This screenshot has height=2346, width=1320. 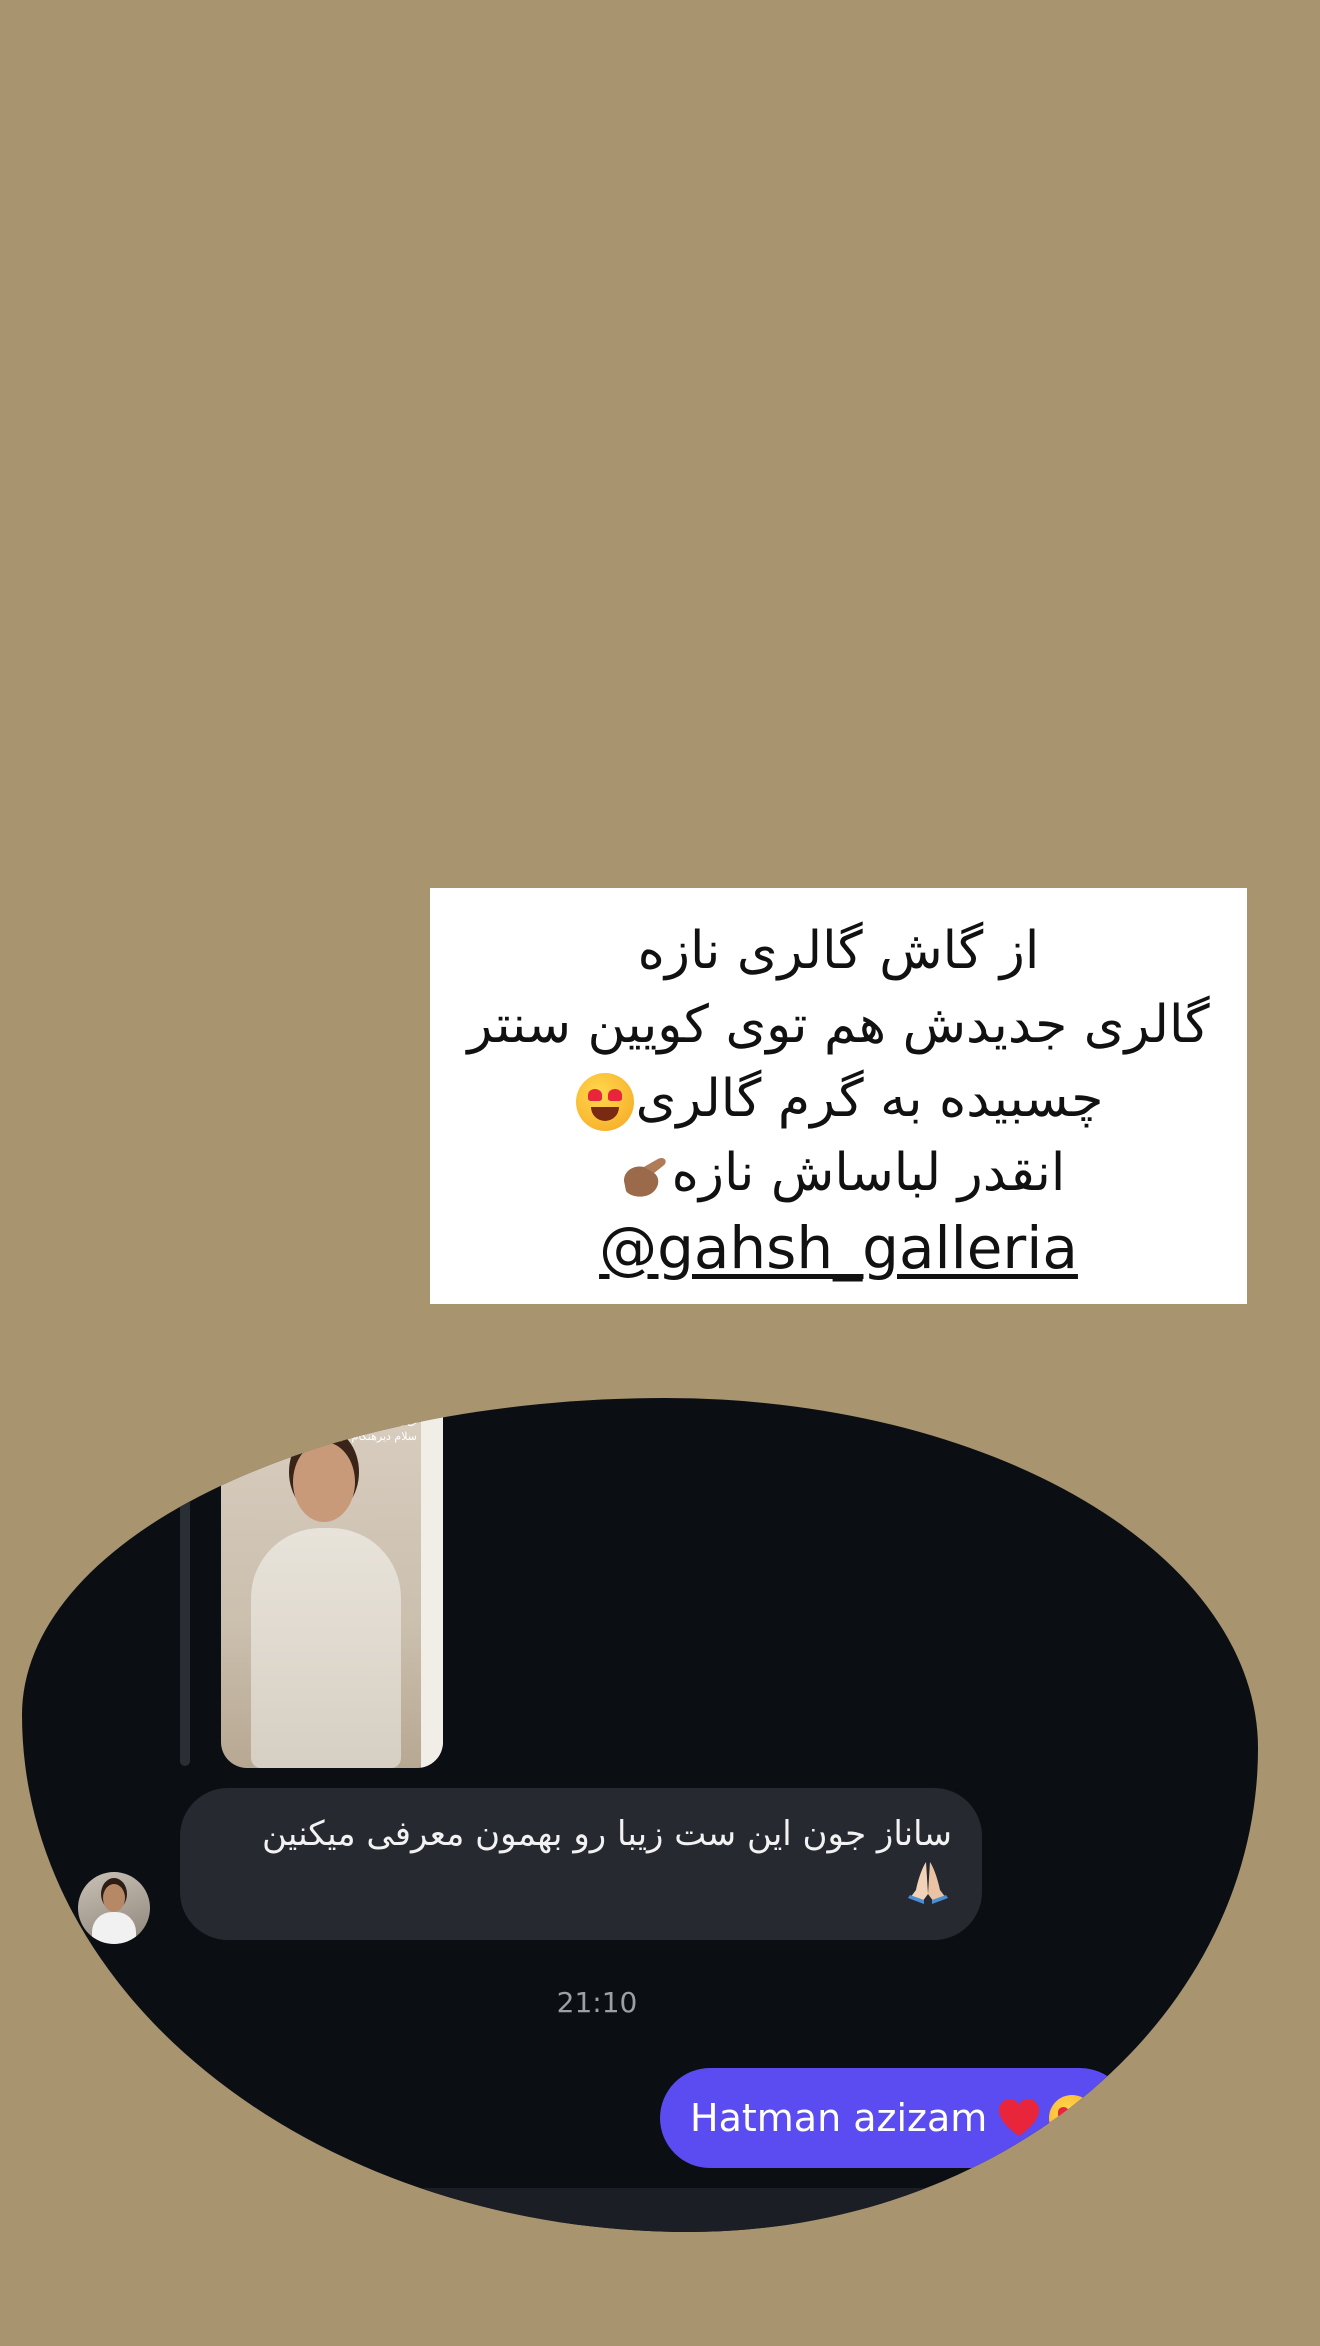 I want to click on caption-line-2: گالری جدیدش هم توی کویین سنتر, so click(x=838, y=1025).